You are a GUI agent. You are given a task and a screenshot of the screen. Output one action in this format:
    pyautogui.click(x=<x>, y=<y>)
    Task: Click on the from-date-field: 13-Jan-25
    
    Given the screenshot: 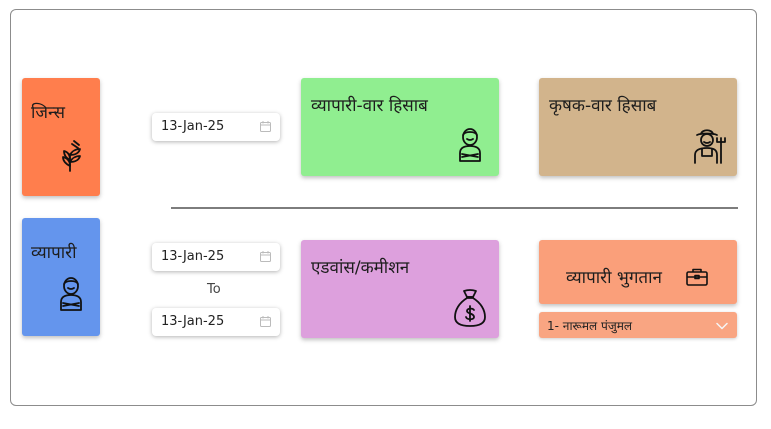 What is the action you would take?
    pyautogui.click(x=216, y=257)
    